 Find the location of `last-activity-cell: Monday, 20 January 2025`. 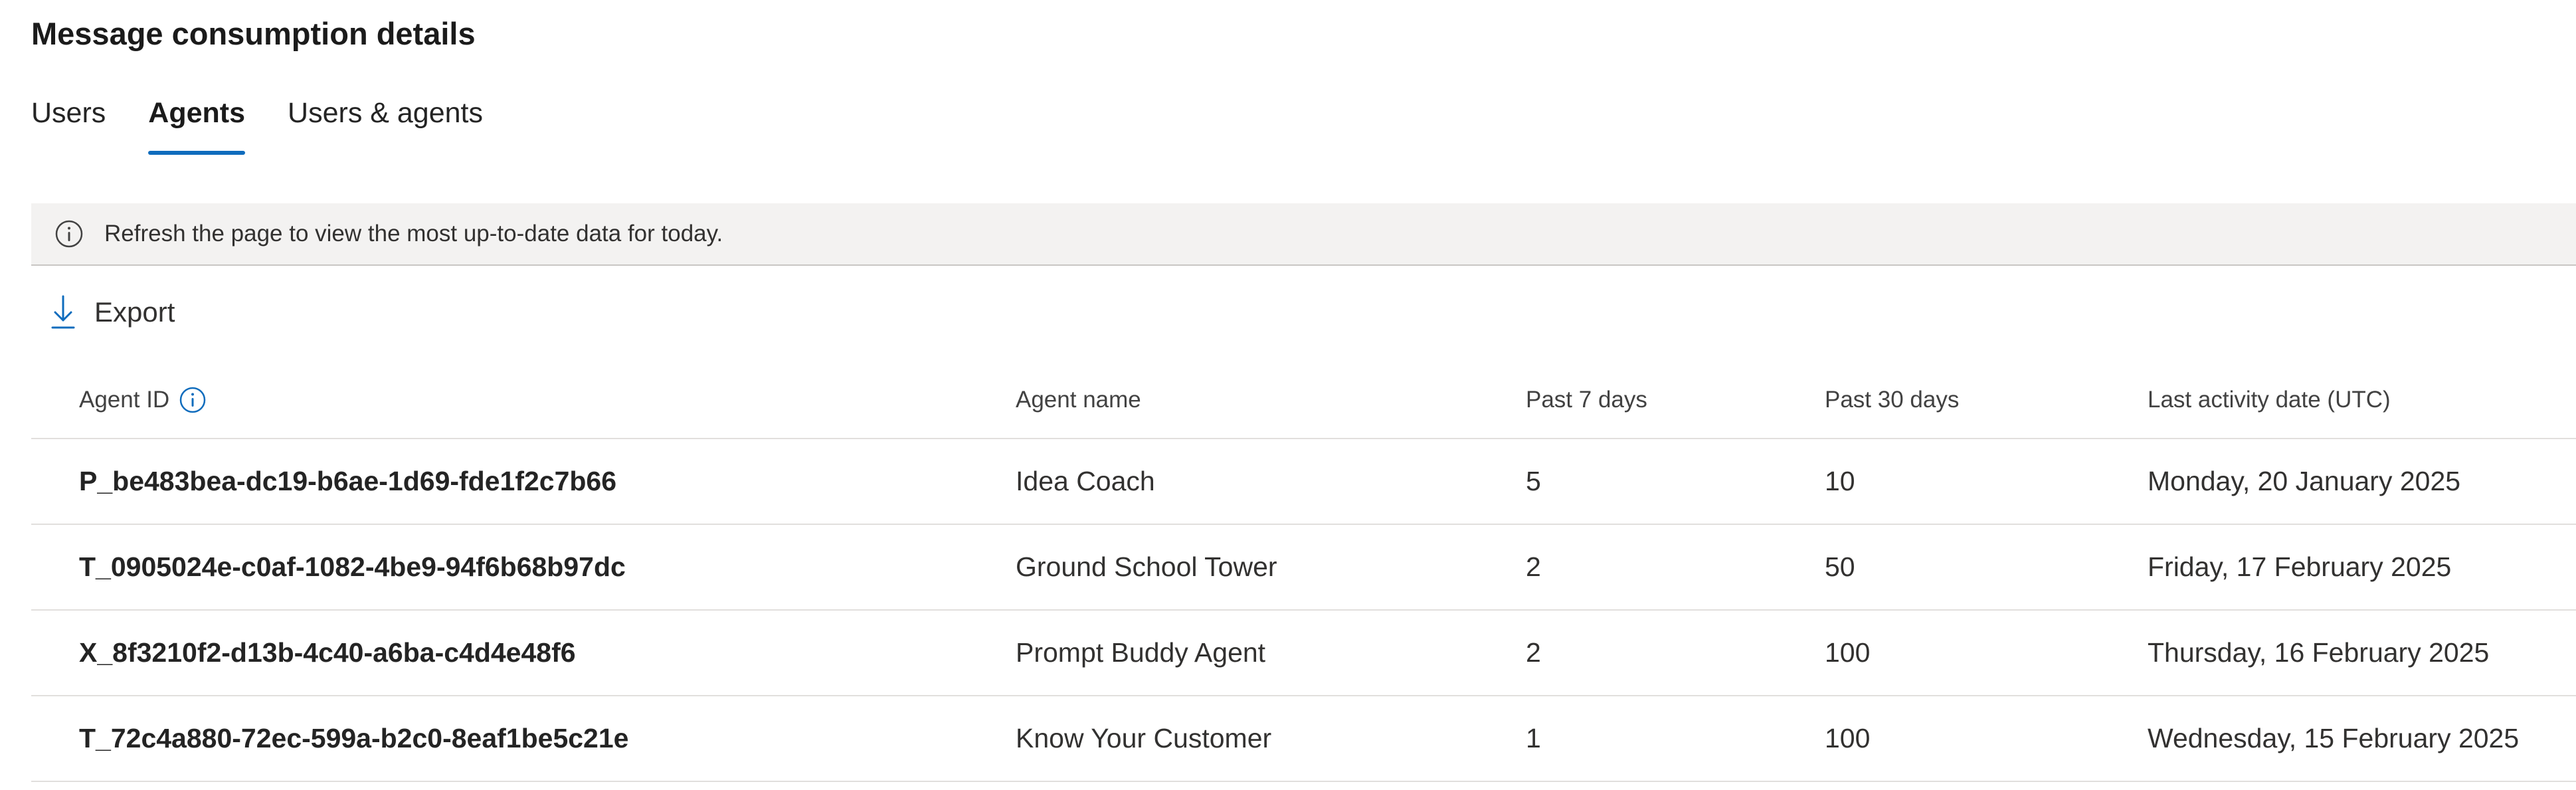

last-activity-cell: Monday, 20 January 2025 is located at coordinates (2304, 481).